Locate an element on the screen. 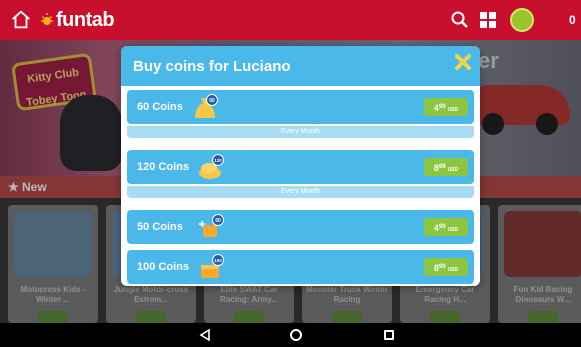  coin-count: 0 is located at coordinates (572, 20).